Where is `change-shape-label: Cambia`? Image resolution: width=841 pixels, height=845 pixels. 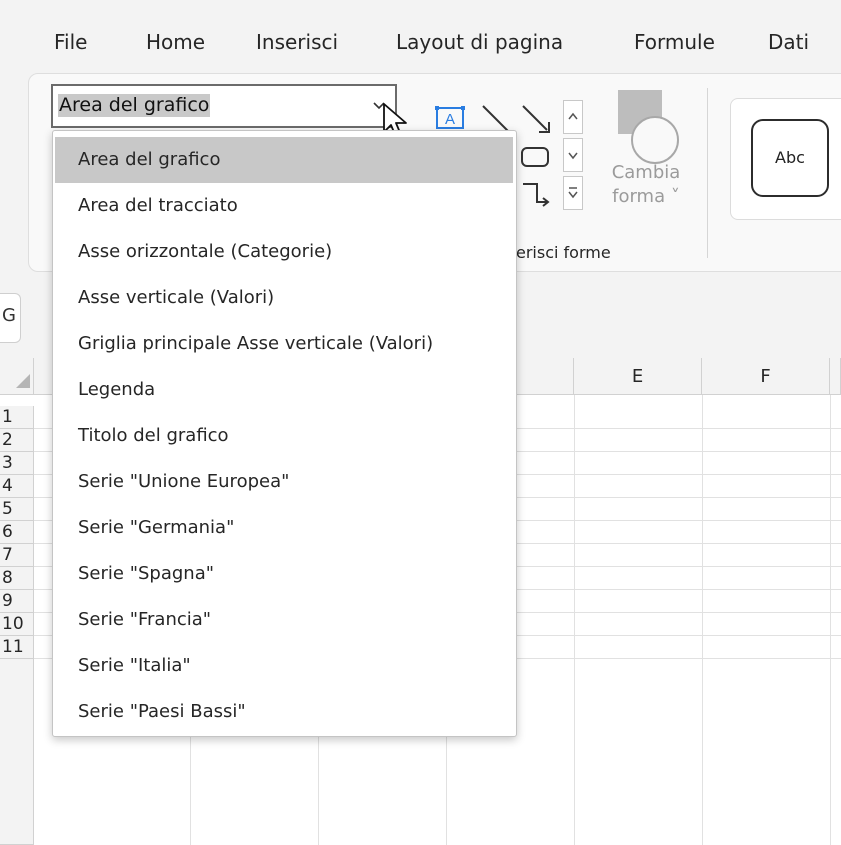 change-shape-label: Cambia is located at coordinates (646, 172).